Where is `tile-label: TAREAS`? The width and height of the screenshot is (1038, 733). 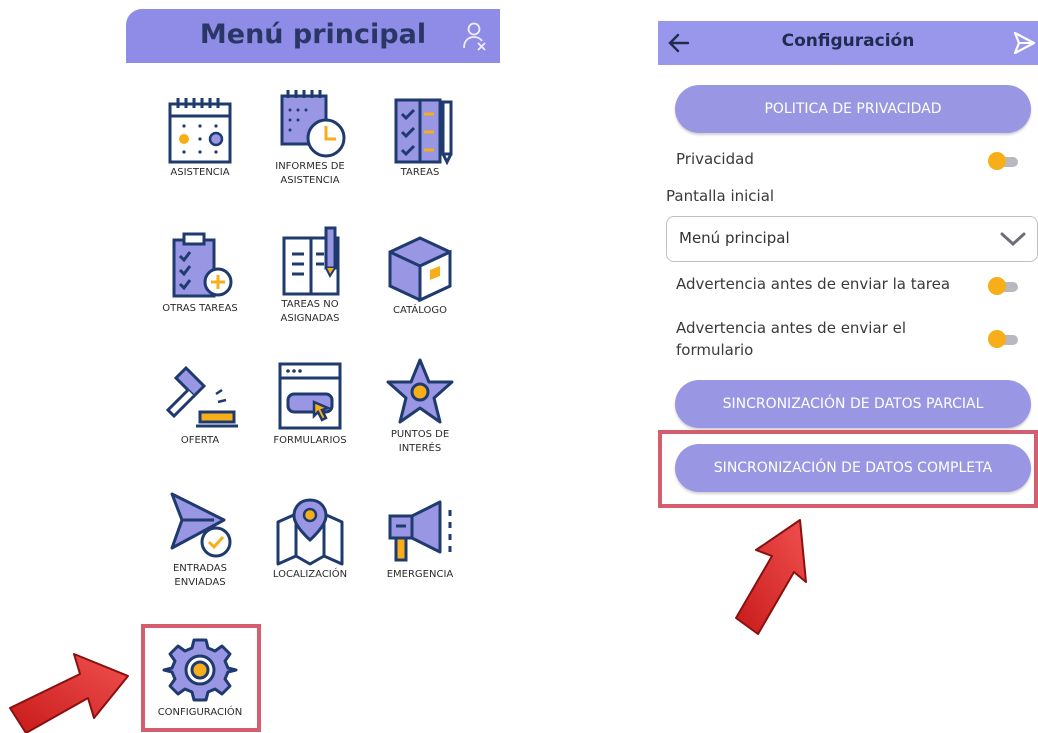 tile-label: TAREAS is located at coordinates (420, 172).